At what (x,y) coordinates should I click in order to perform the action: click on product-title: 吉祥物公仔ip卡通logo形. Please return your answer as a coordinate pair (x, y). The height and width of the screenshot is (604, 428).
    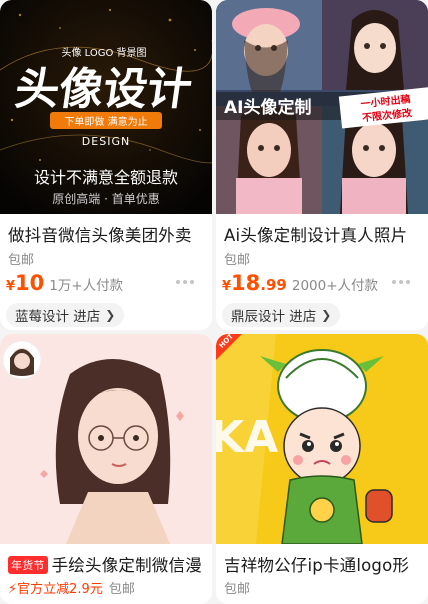
    Looking at the image, I should click on (323, 564).